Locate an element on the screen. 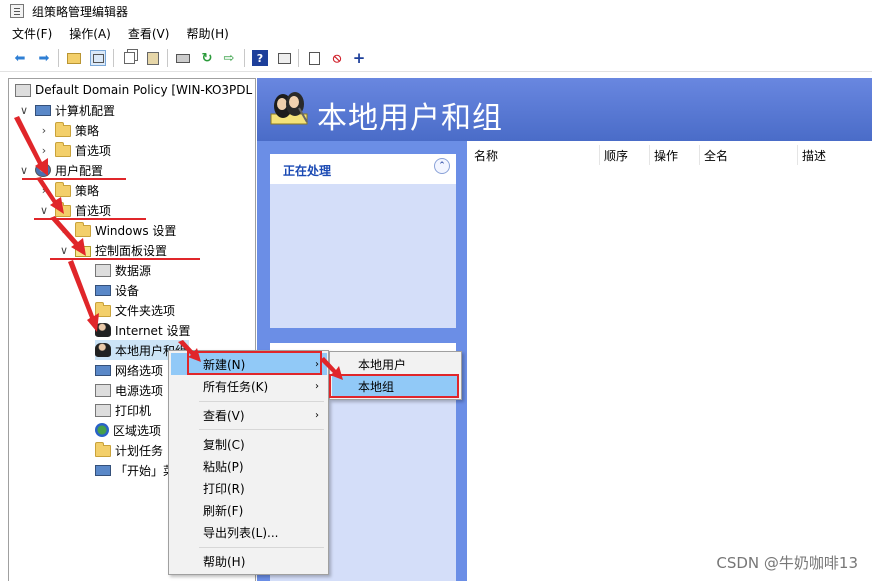  add-icon: + is located at coordinates (359, 58).